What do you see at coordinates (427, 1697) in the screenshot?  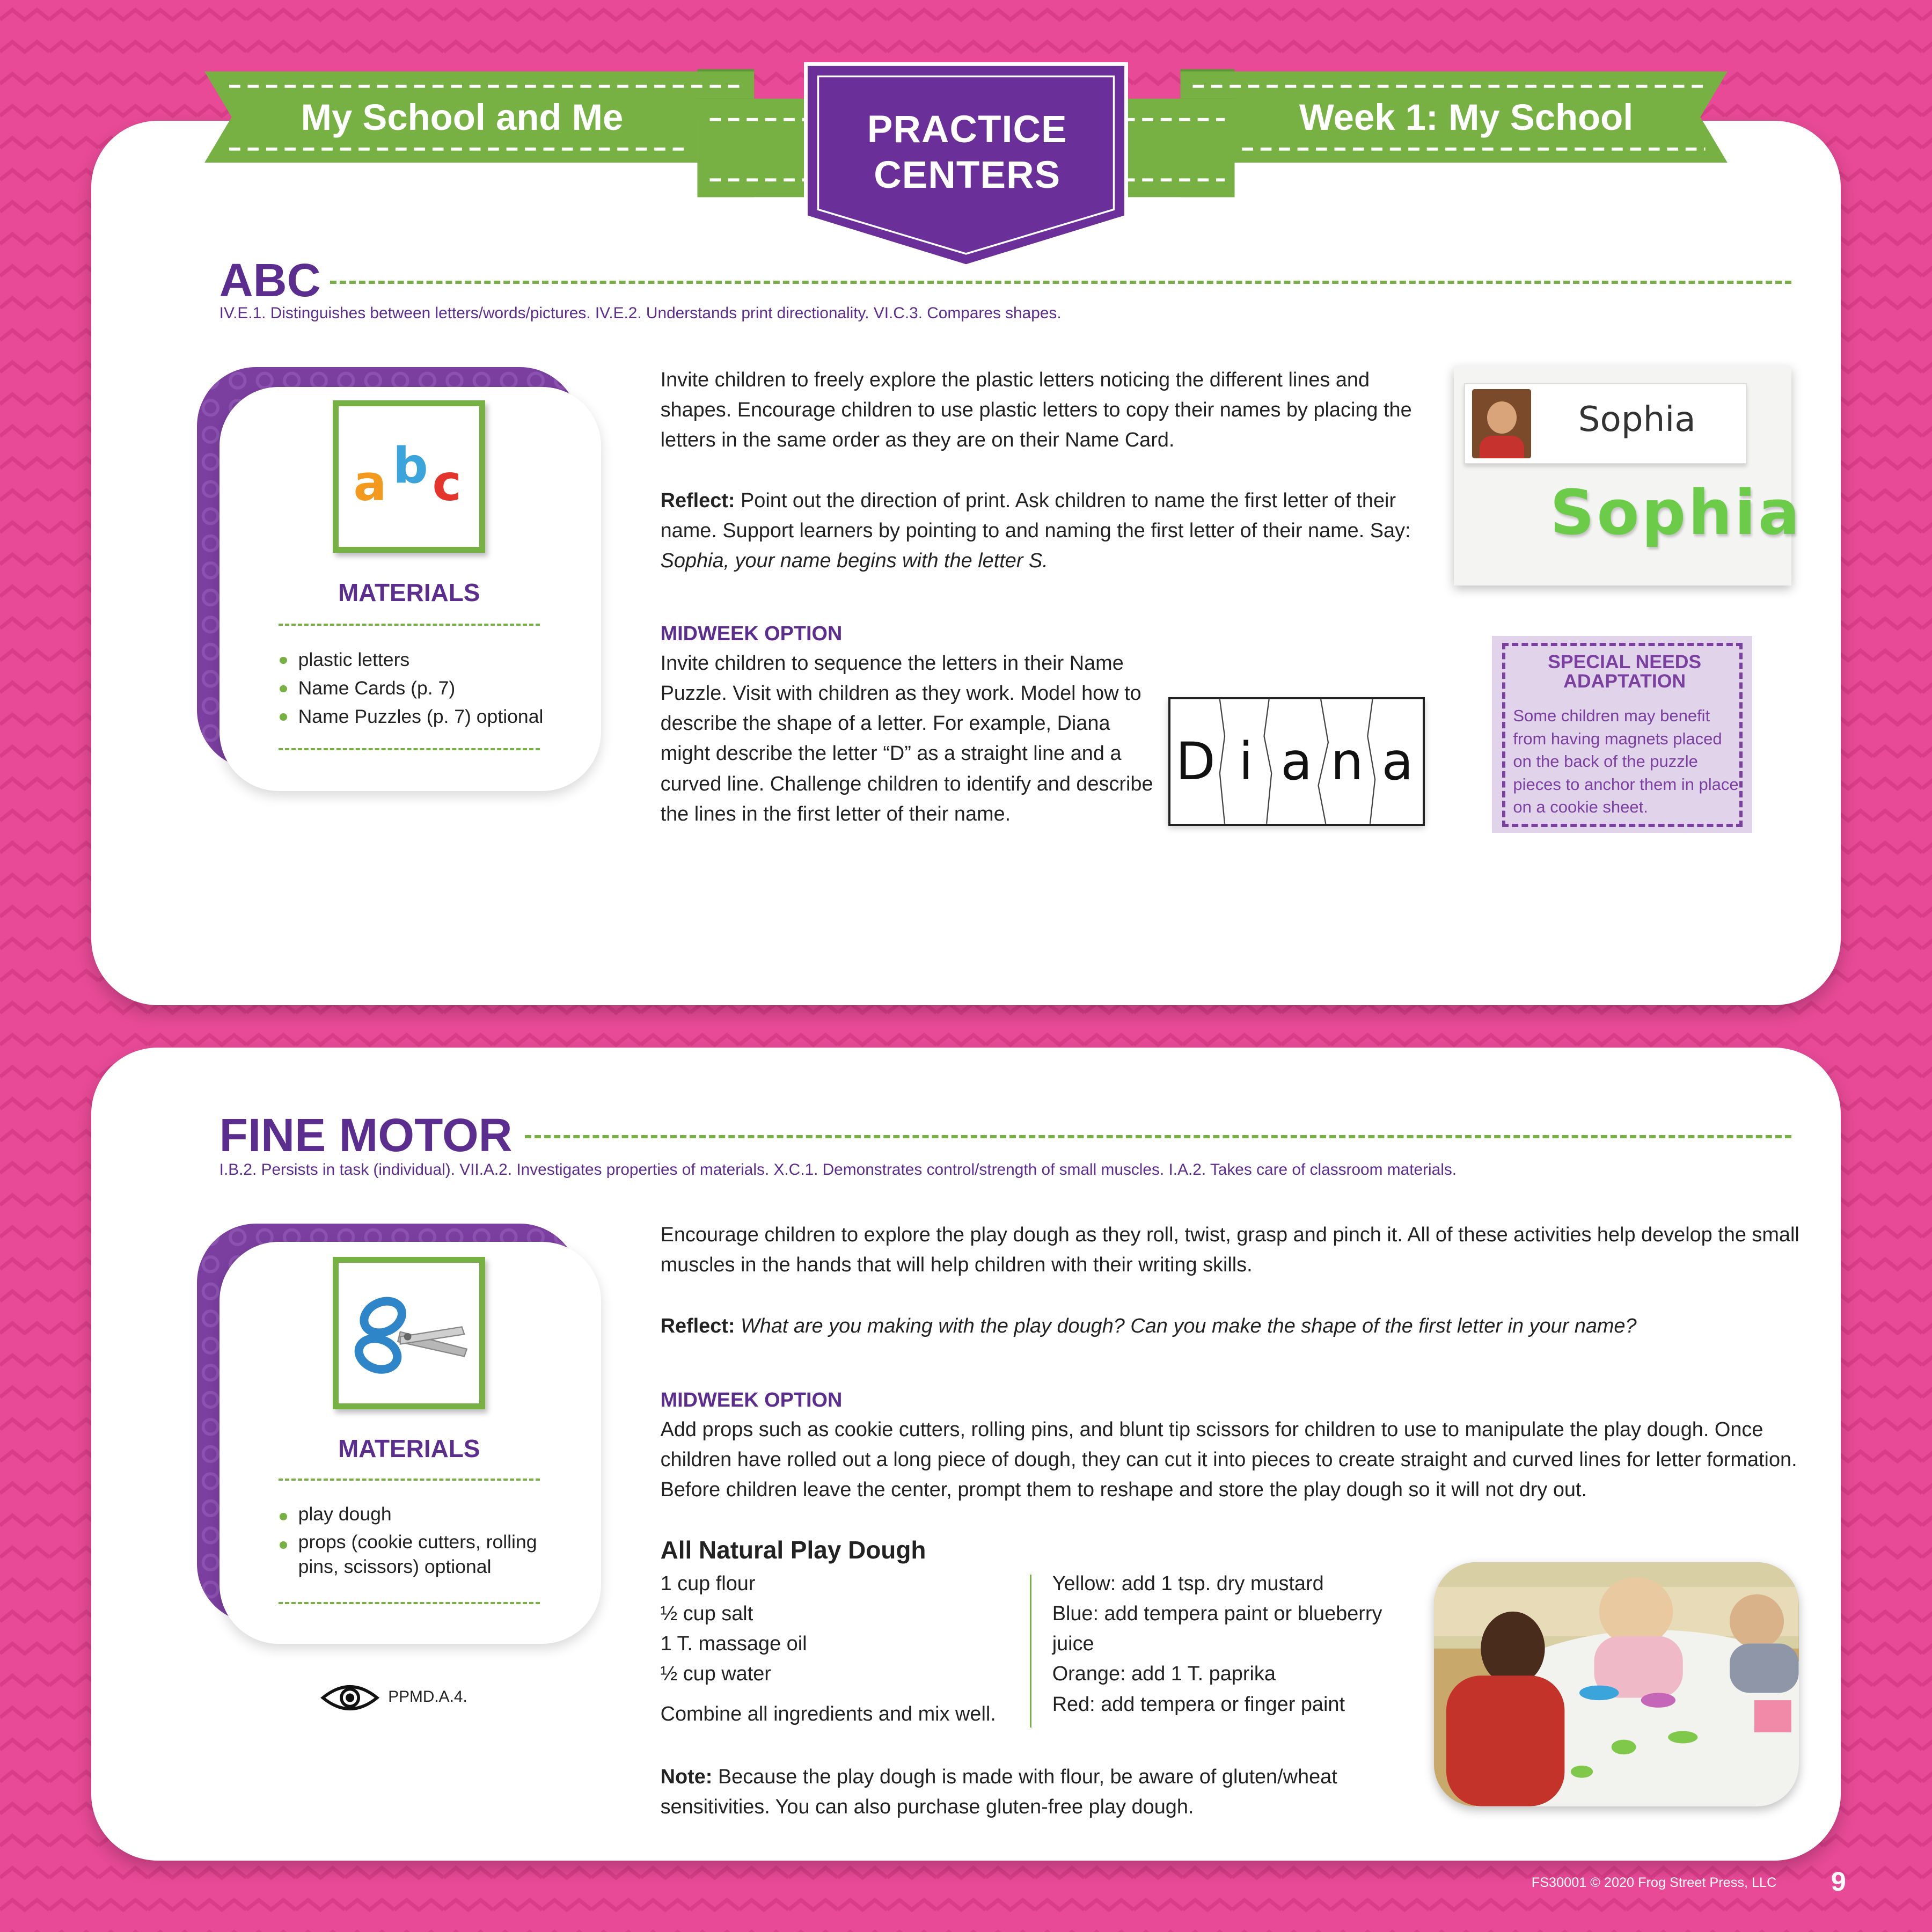 I see `eye-code: PPMD.A.4.` at bounding box center [427, 1697].